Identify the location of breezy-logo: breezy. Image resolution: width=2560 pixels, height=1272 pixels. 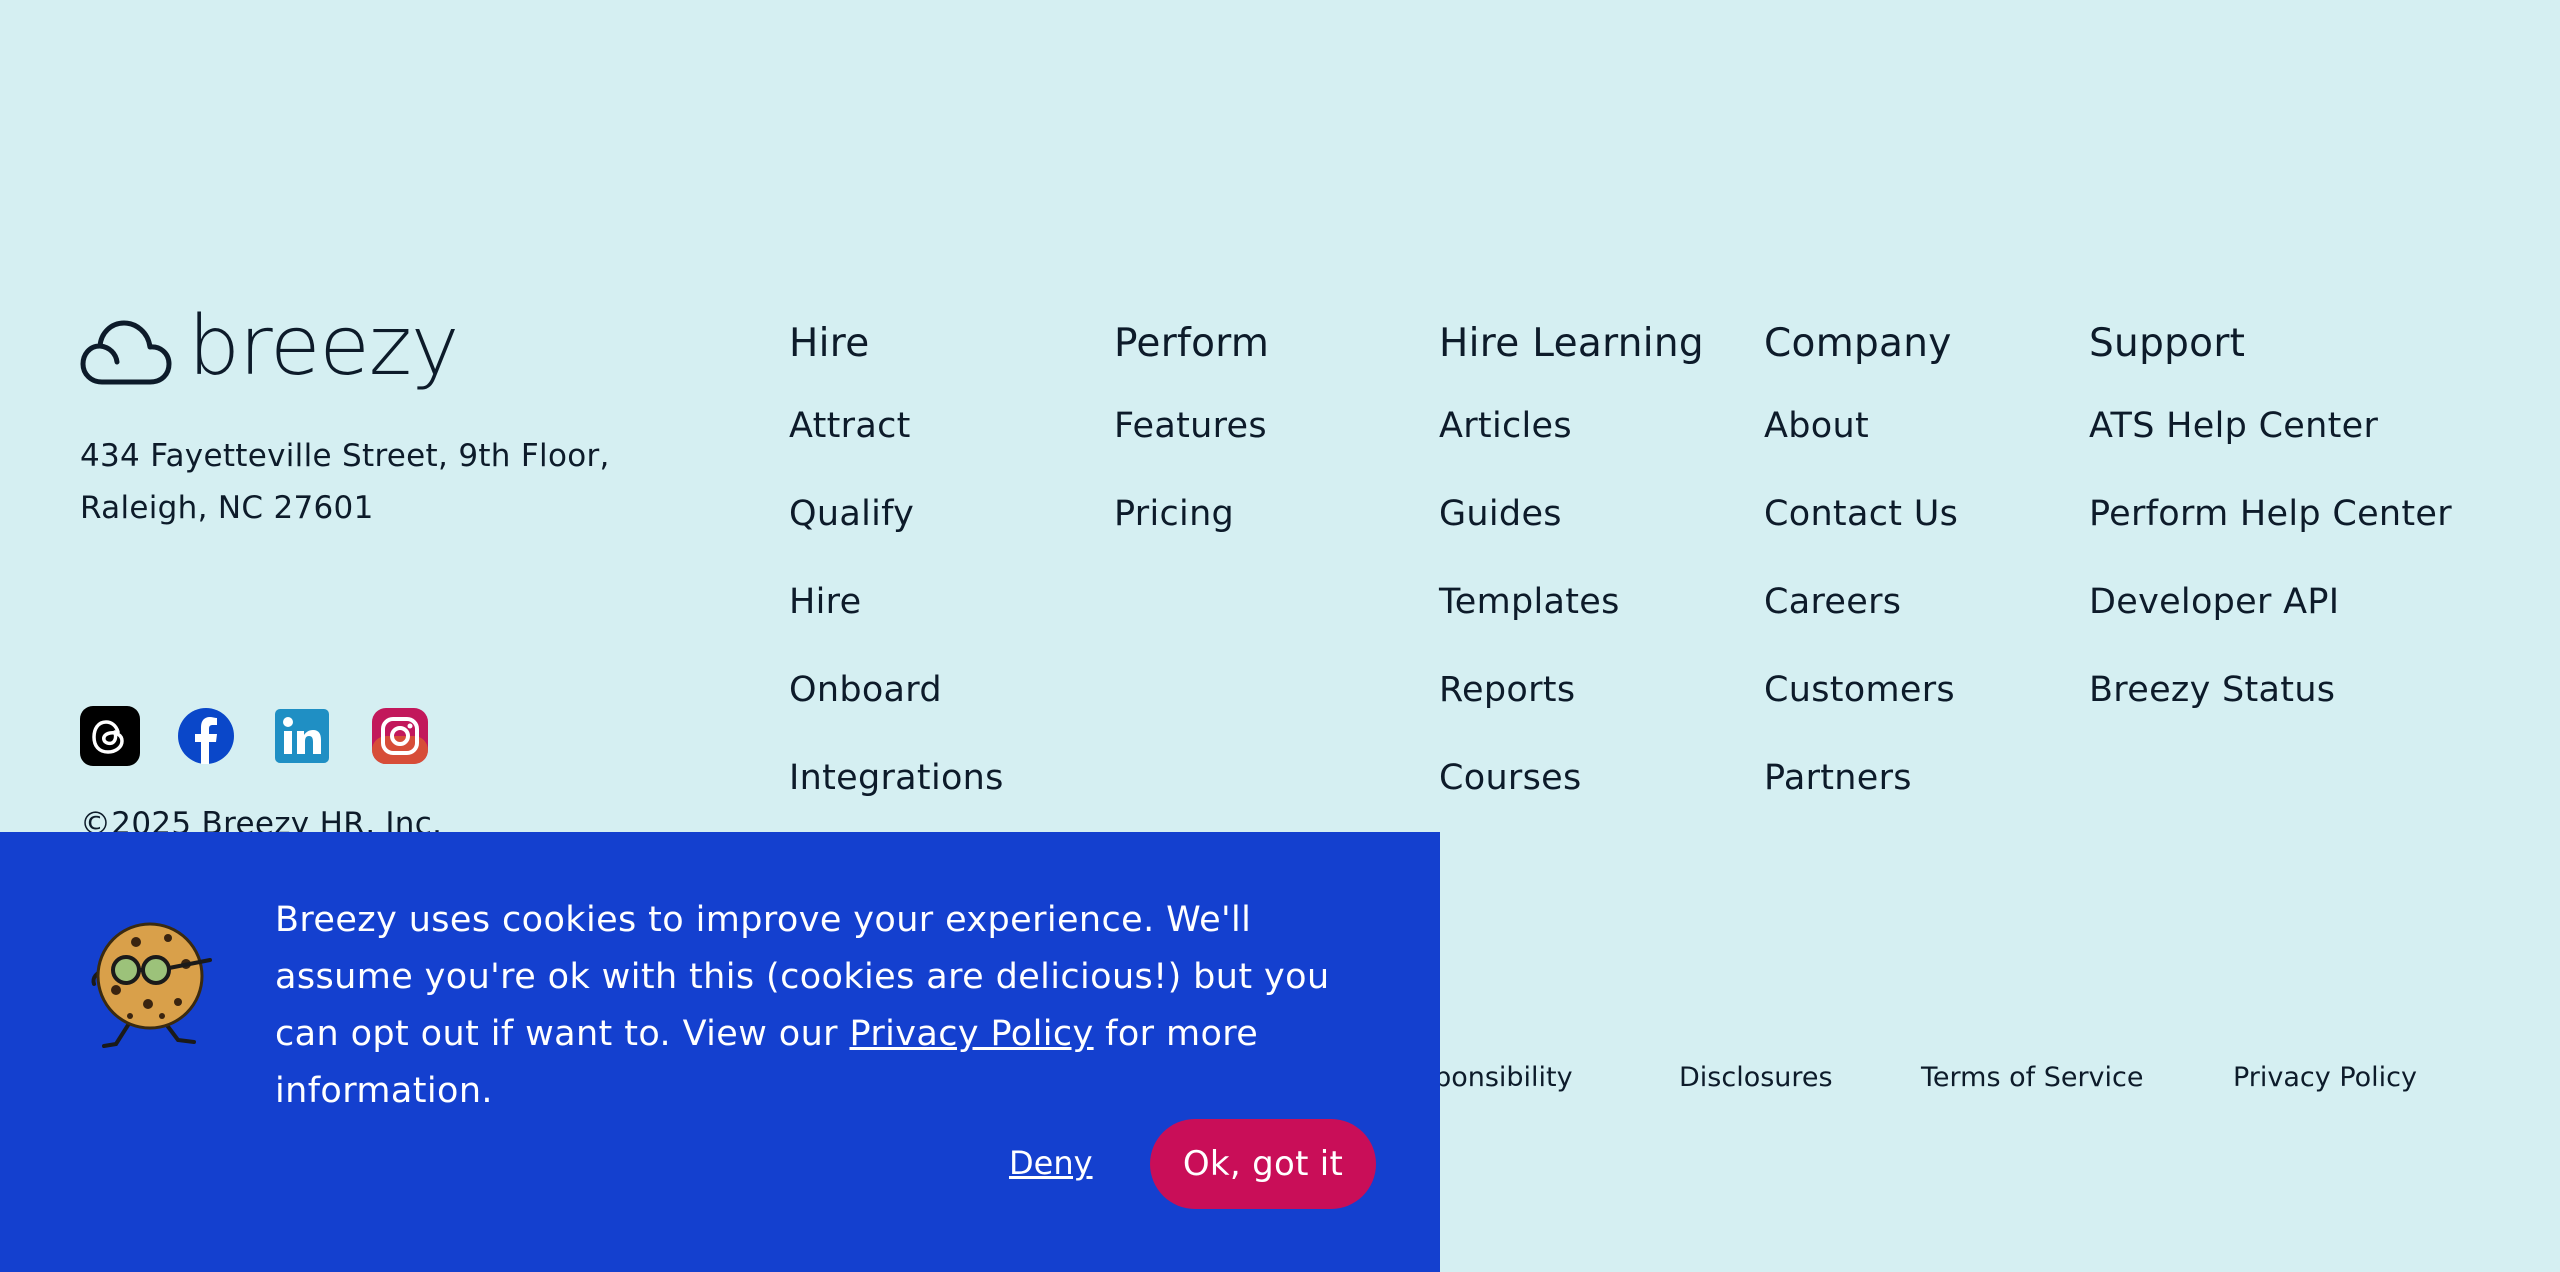
(269, 353).